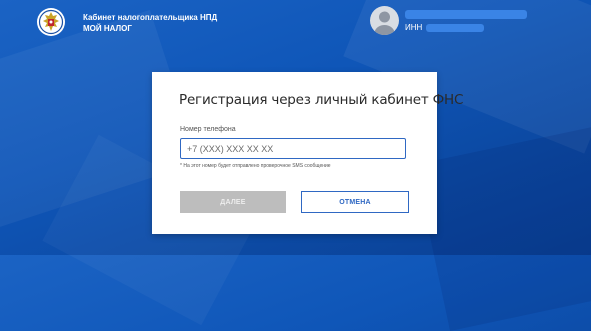 Image resolution: width=591 pixels, height=331 pixels. I want to click on phone-label: Номер телефона, so click(208, 129).